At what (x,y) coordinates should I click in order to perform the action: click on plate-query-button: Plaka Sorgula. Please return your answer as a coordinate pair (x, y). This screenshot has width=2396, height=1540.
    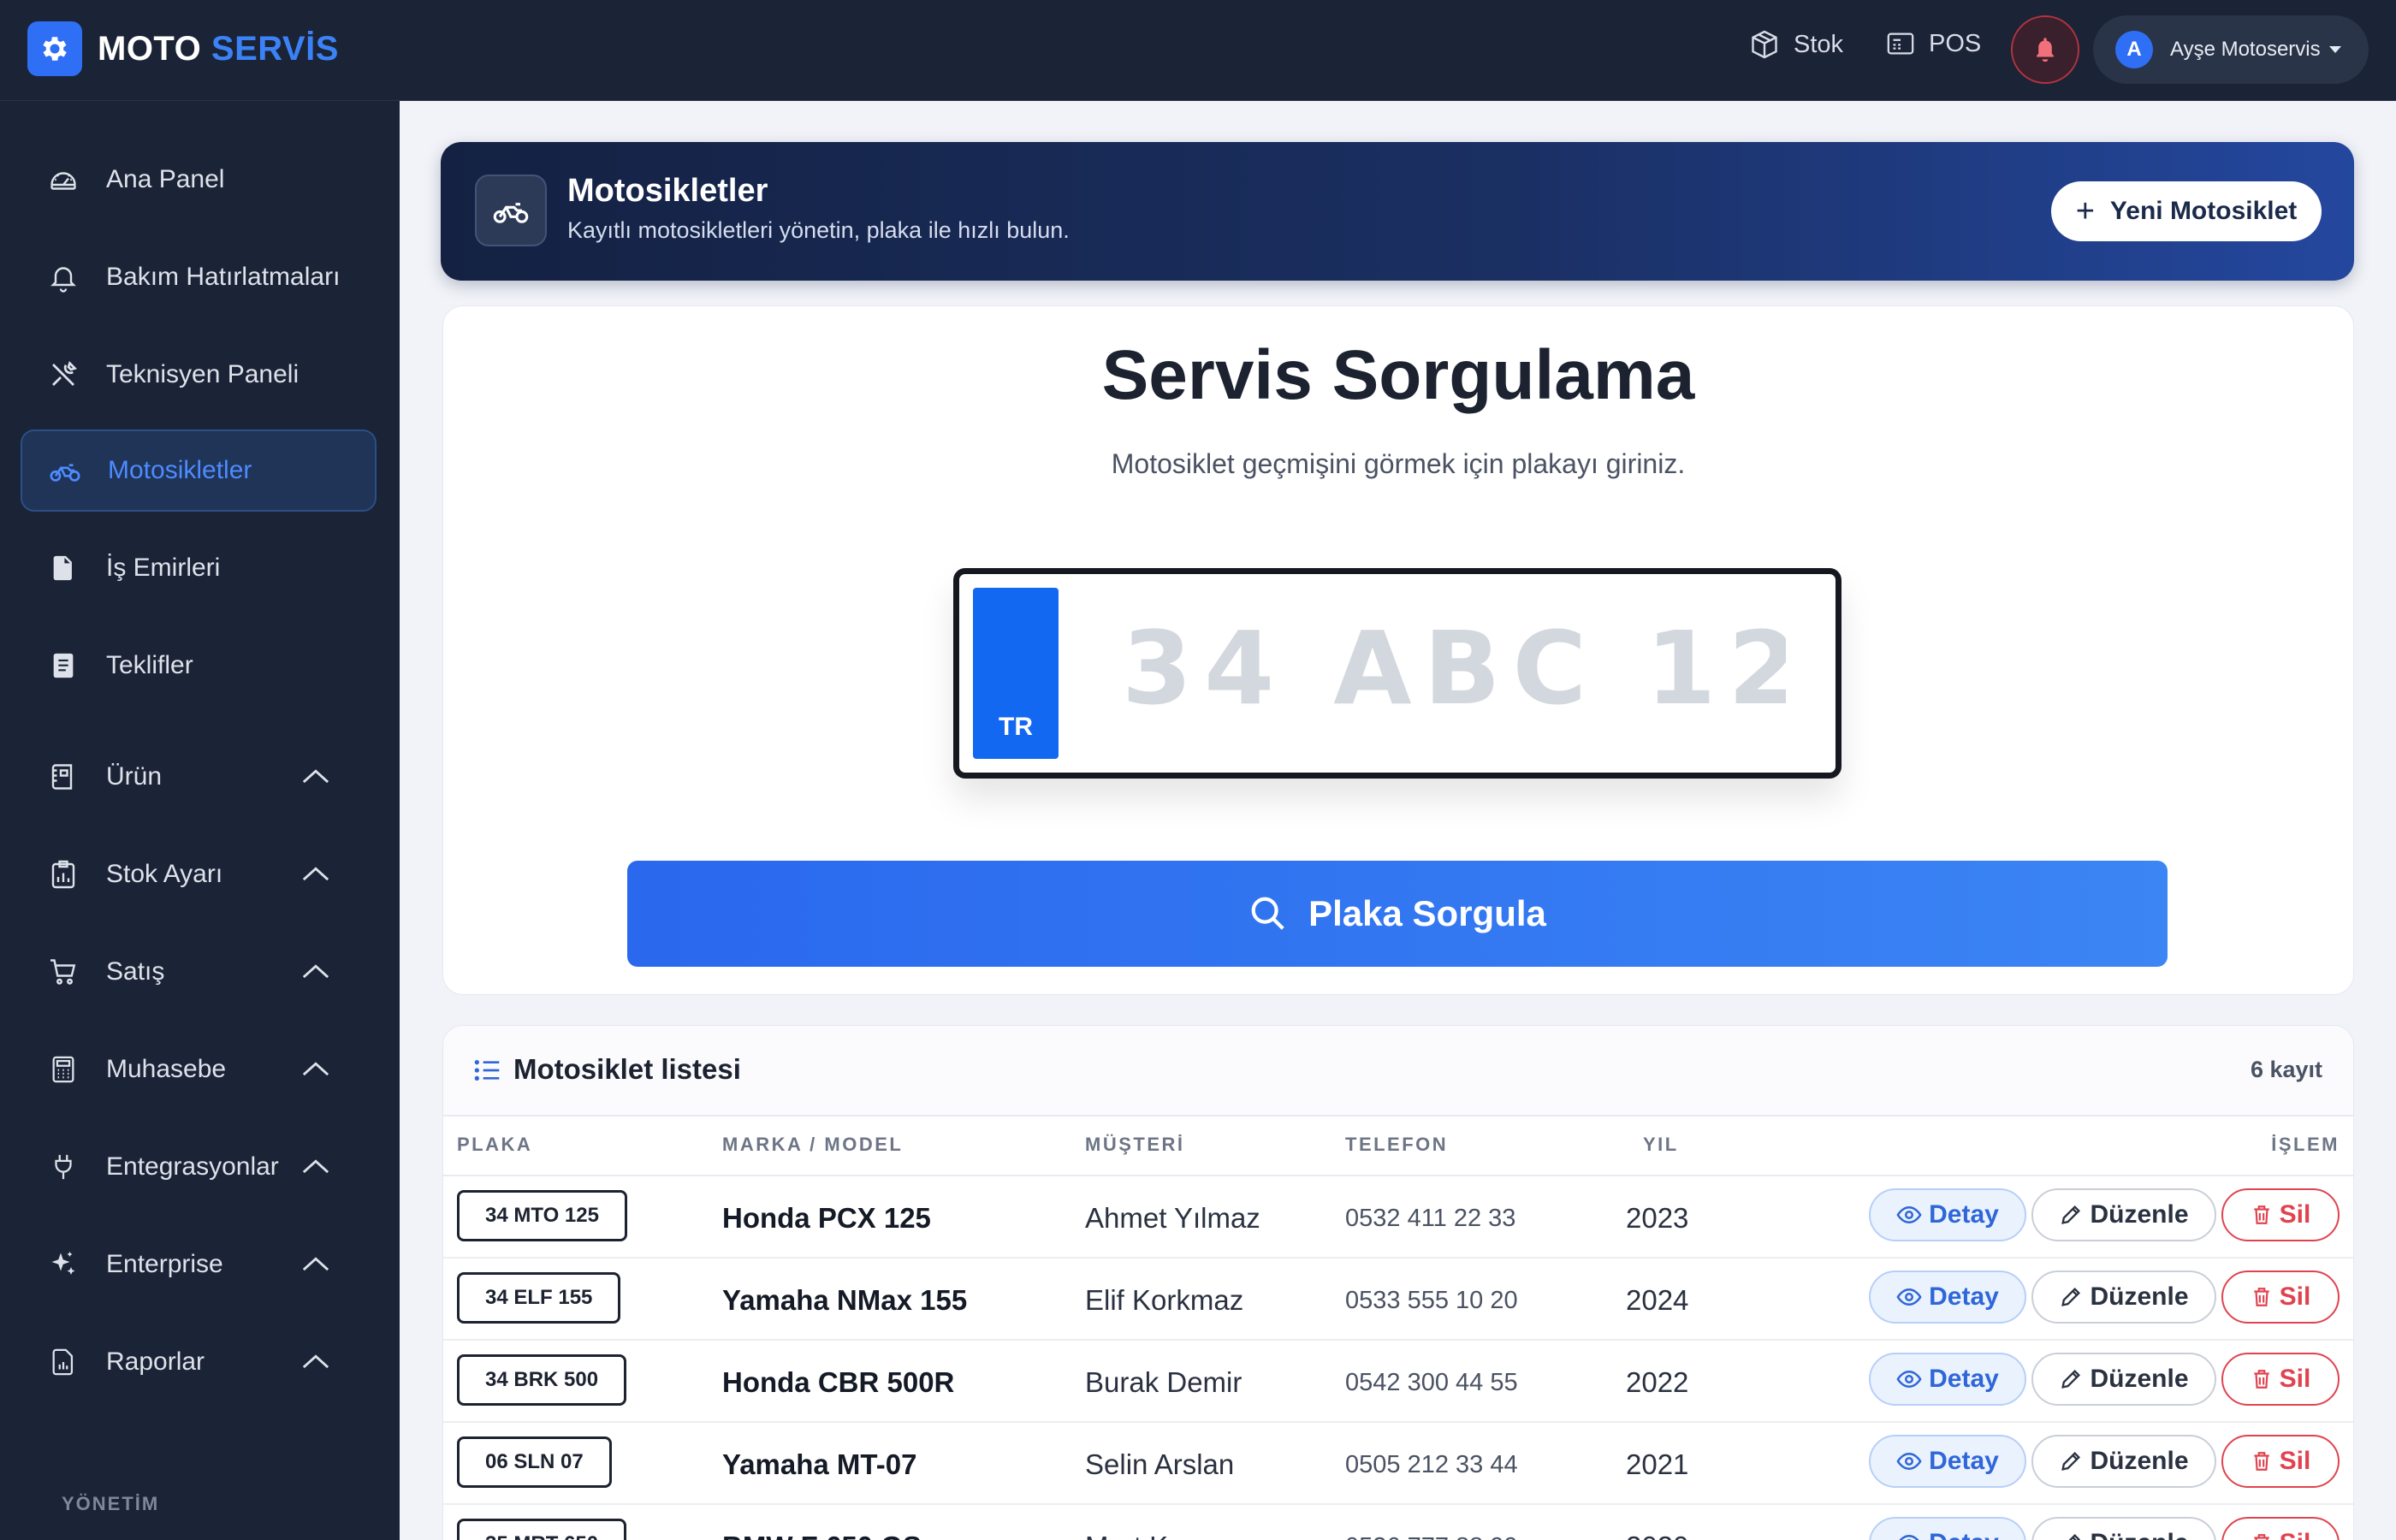
    Looking at the image, I should click on (1397, 914).